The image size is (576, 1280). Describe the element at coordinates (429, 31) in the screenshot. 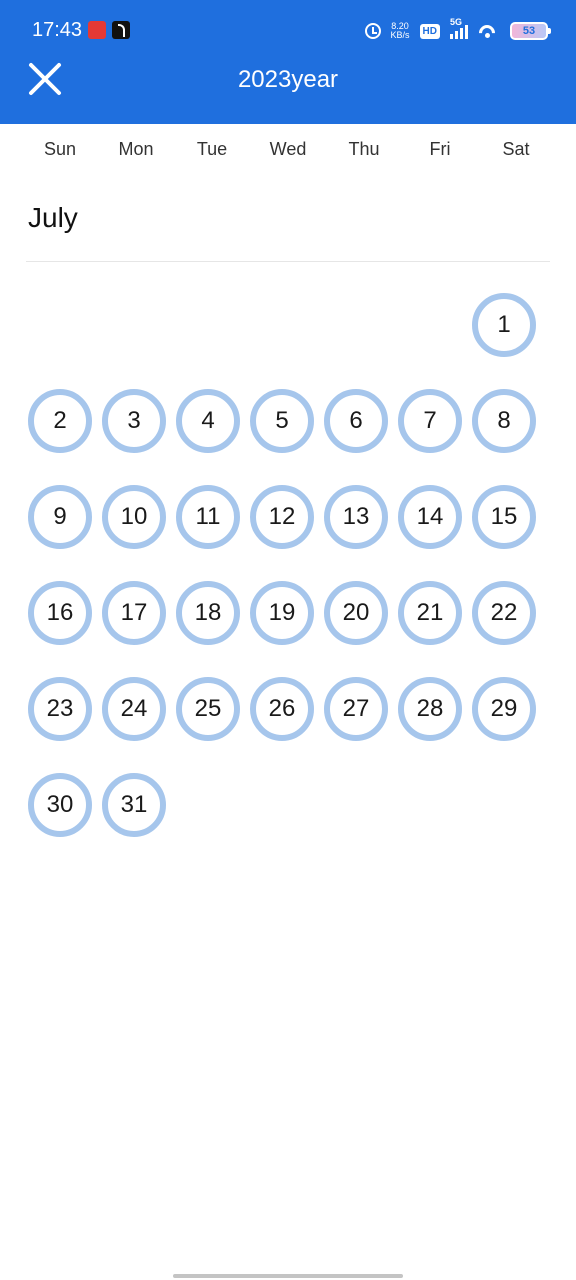

I see `hd-badge: HD` at that location.